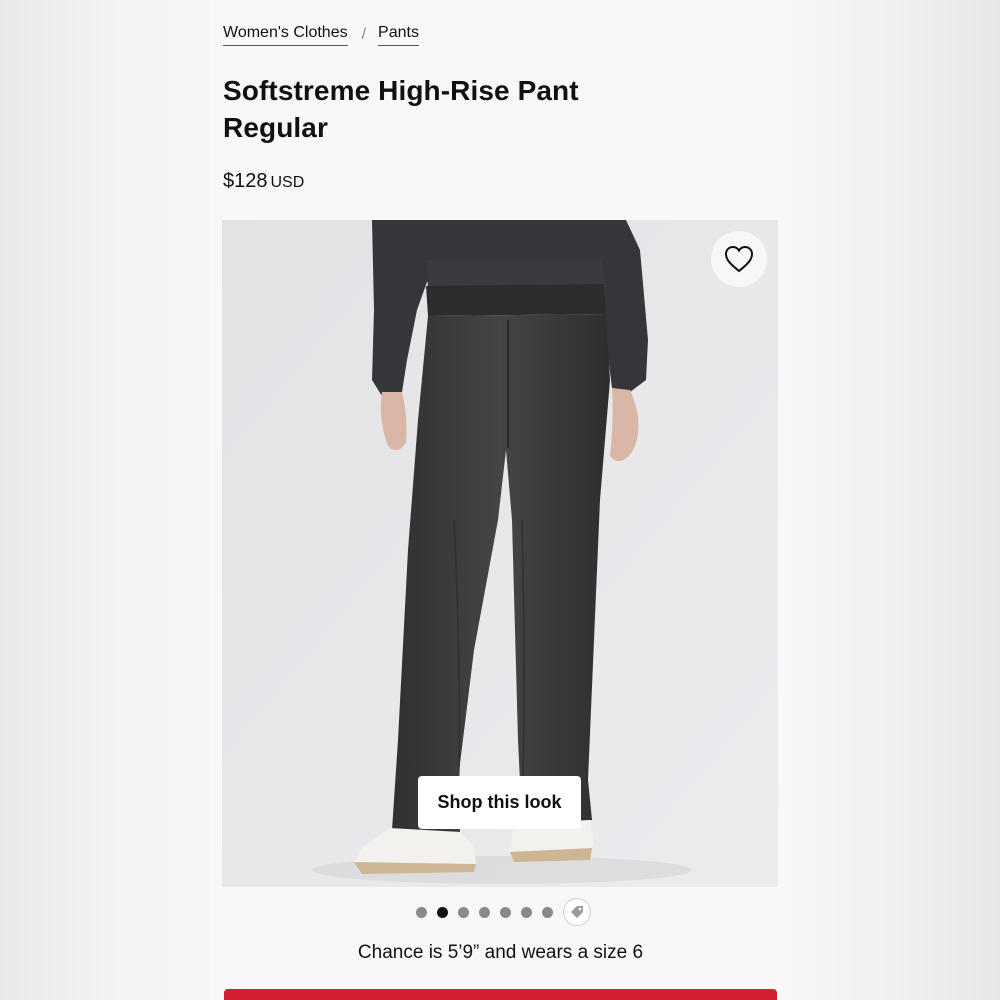 This screenshot has height=1000, width=1000. I want to click on wishlist-button, so click(739, 259).